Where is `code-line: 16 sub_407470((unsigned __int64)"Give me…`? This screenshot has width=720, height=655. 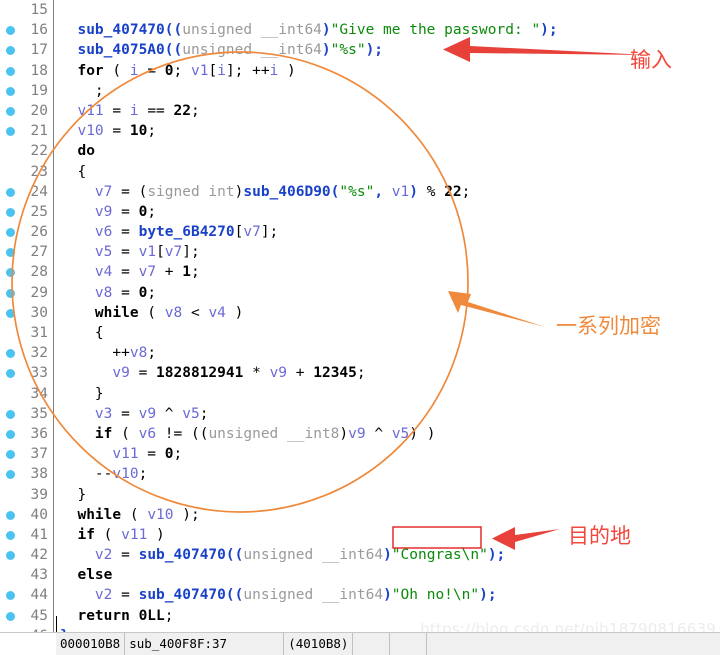
code-line: 16 sub_407470((unsigned __int64)"Give me… is located at coordinates (360, 30).